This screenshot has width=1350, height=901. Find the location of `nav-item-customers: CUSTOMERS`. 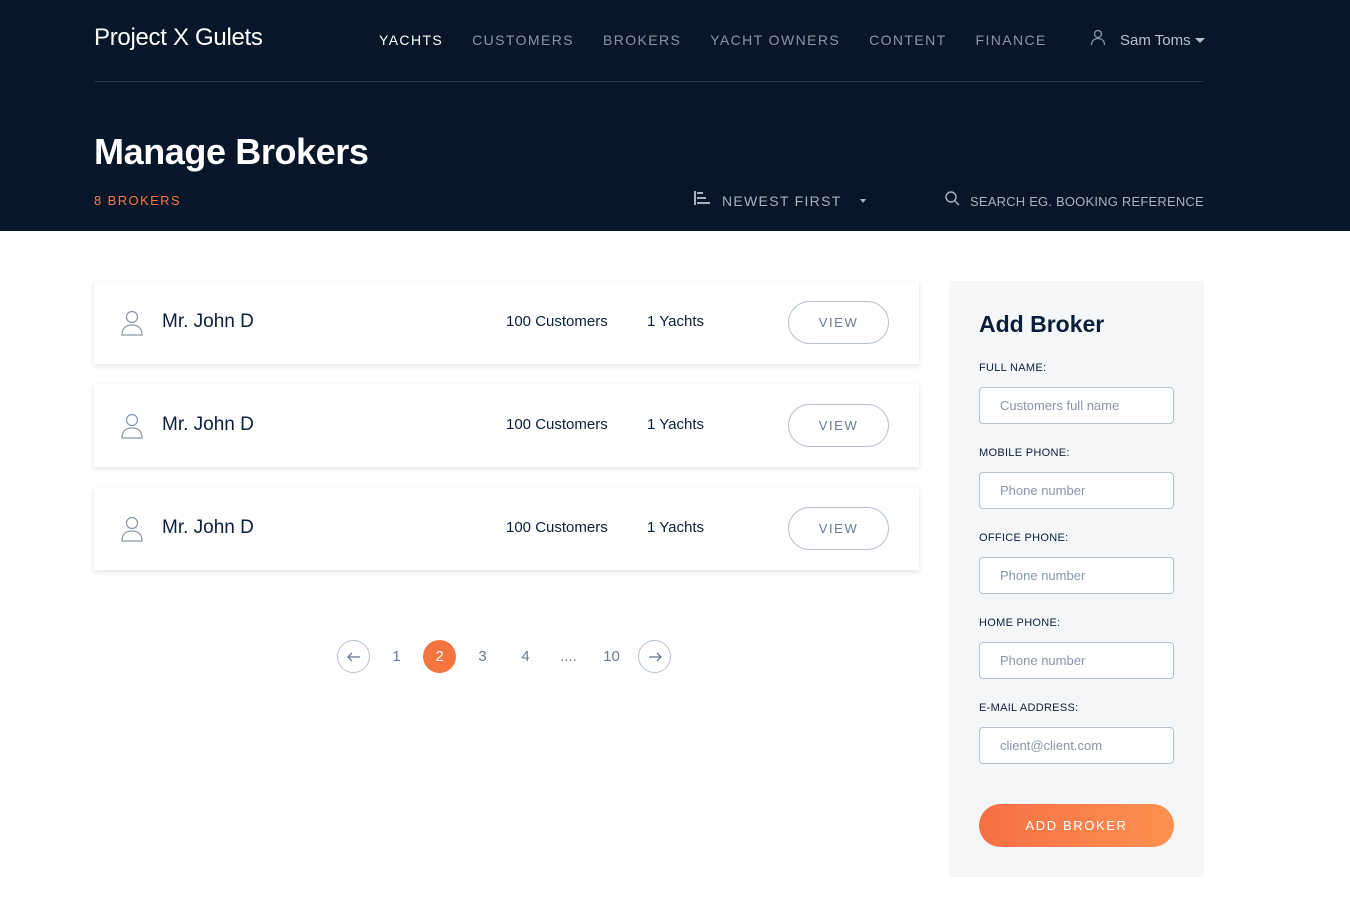

nav-item-customers: CUSTOMERS is located at coordinates (523, 40).